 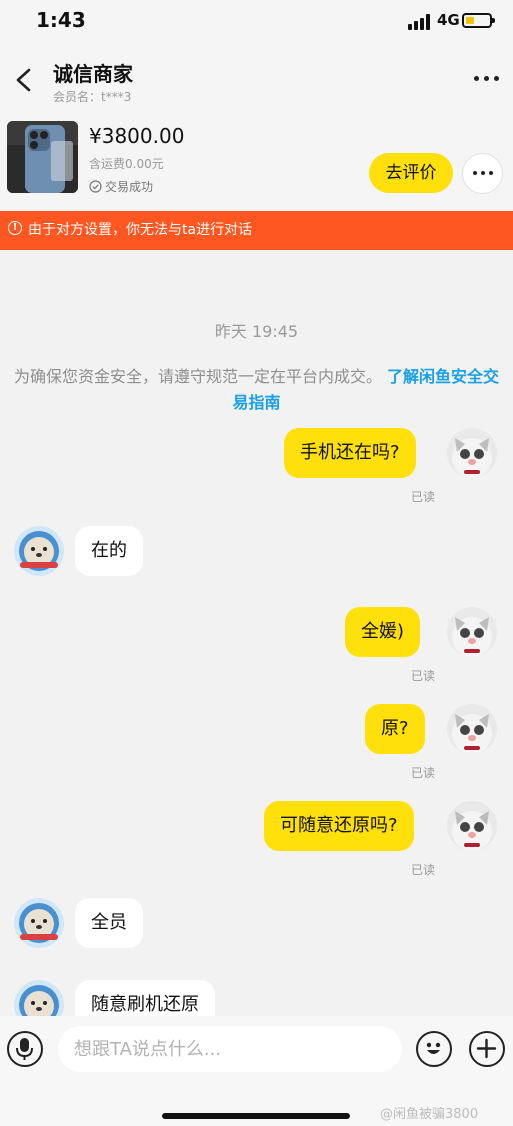 I want to click on review-button: 去评价, so click(x=411, y=173).